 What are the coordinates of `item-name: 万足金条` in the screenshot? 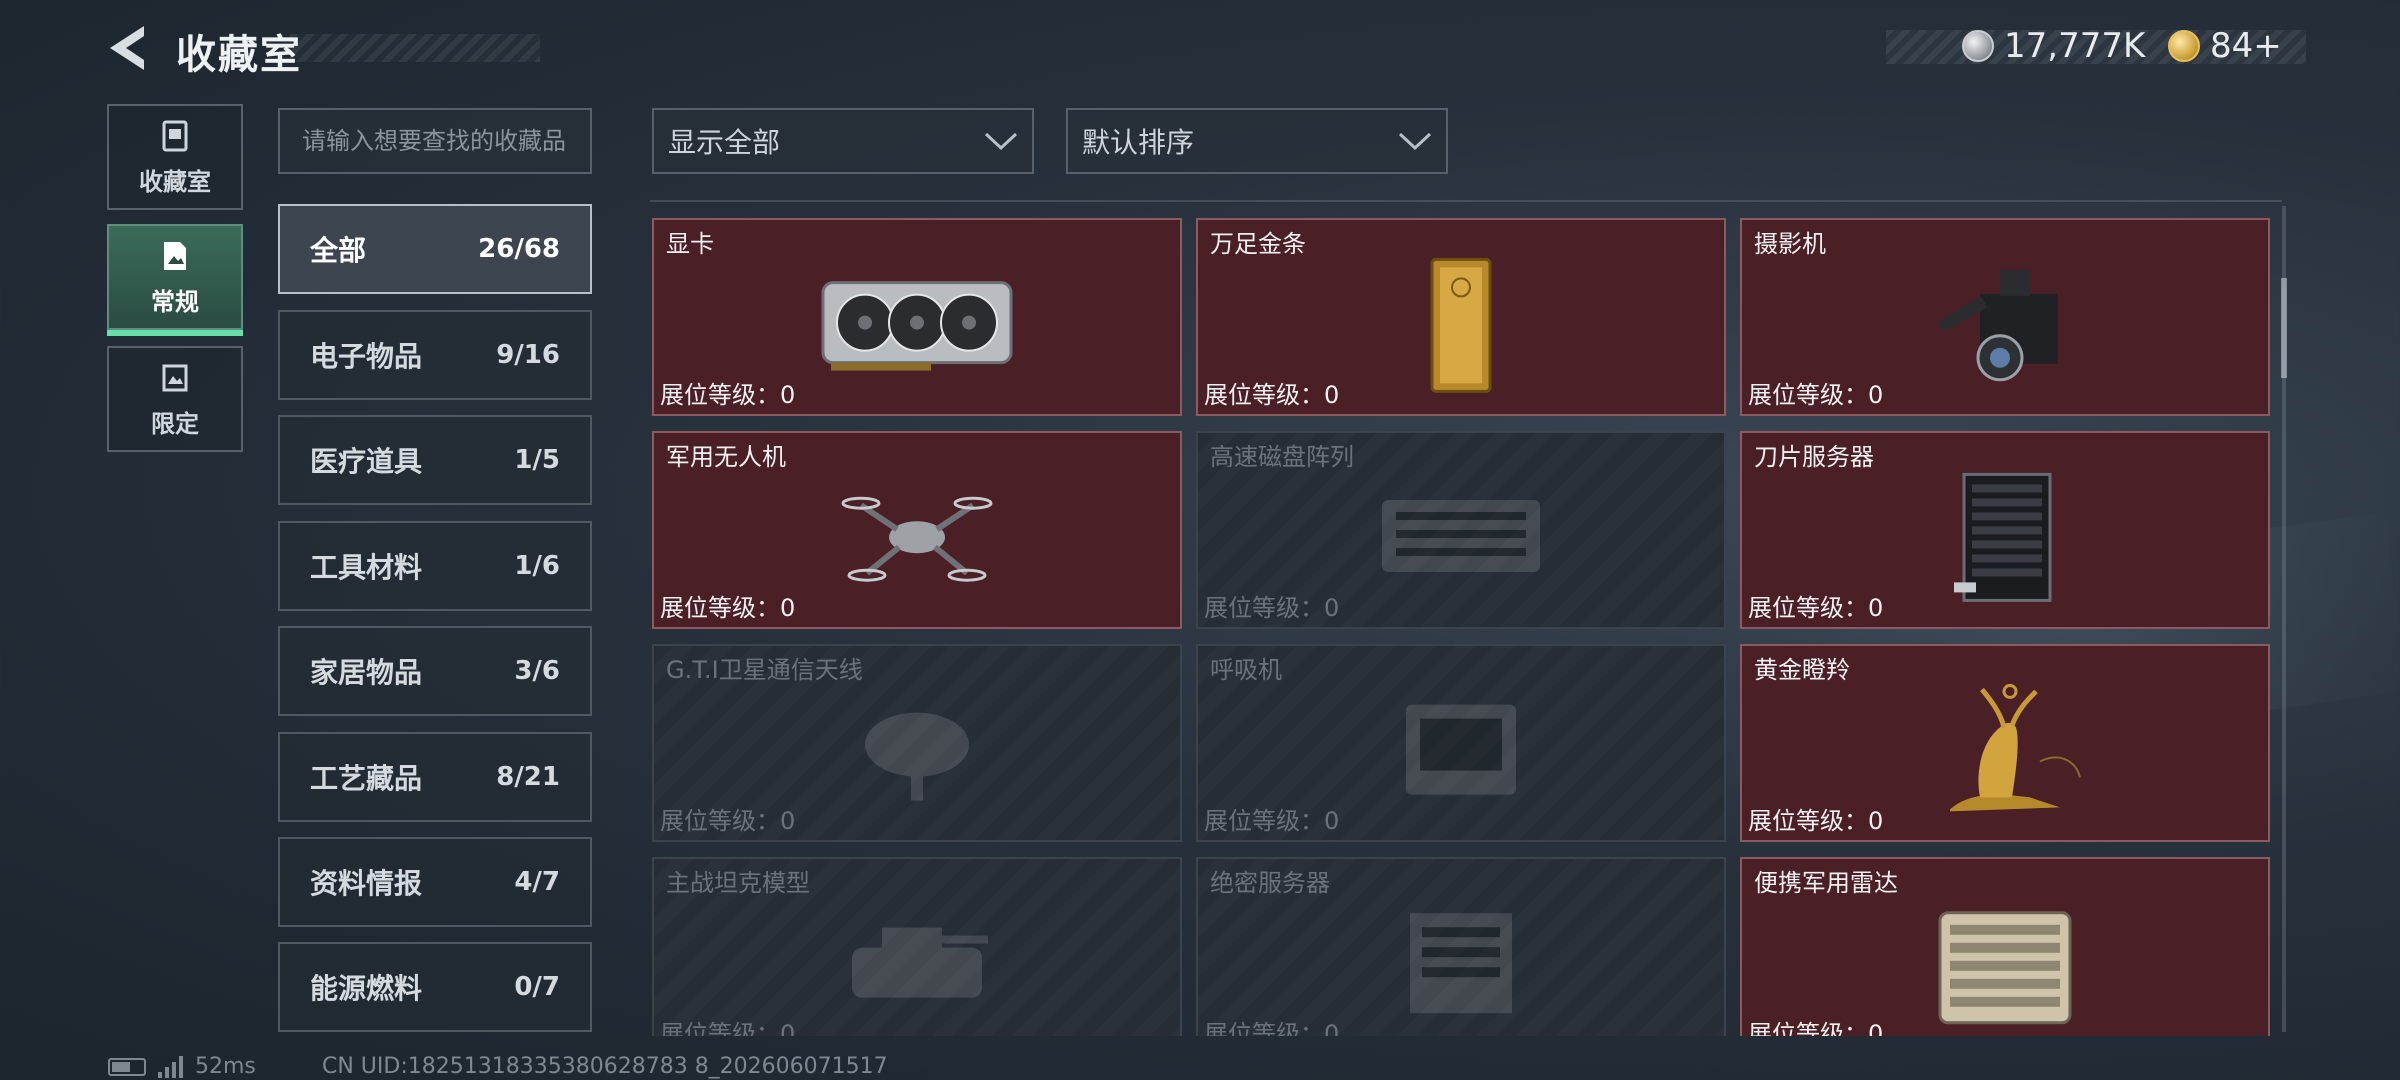 It's located at (1258, 244).